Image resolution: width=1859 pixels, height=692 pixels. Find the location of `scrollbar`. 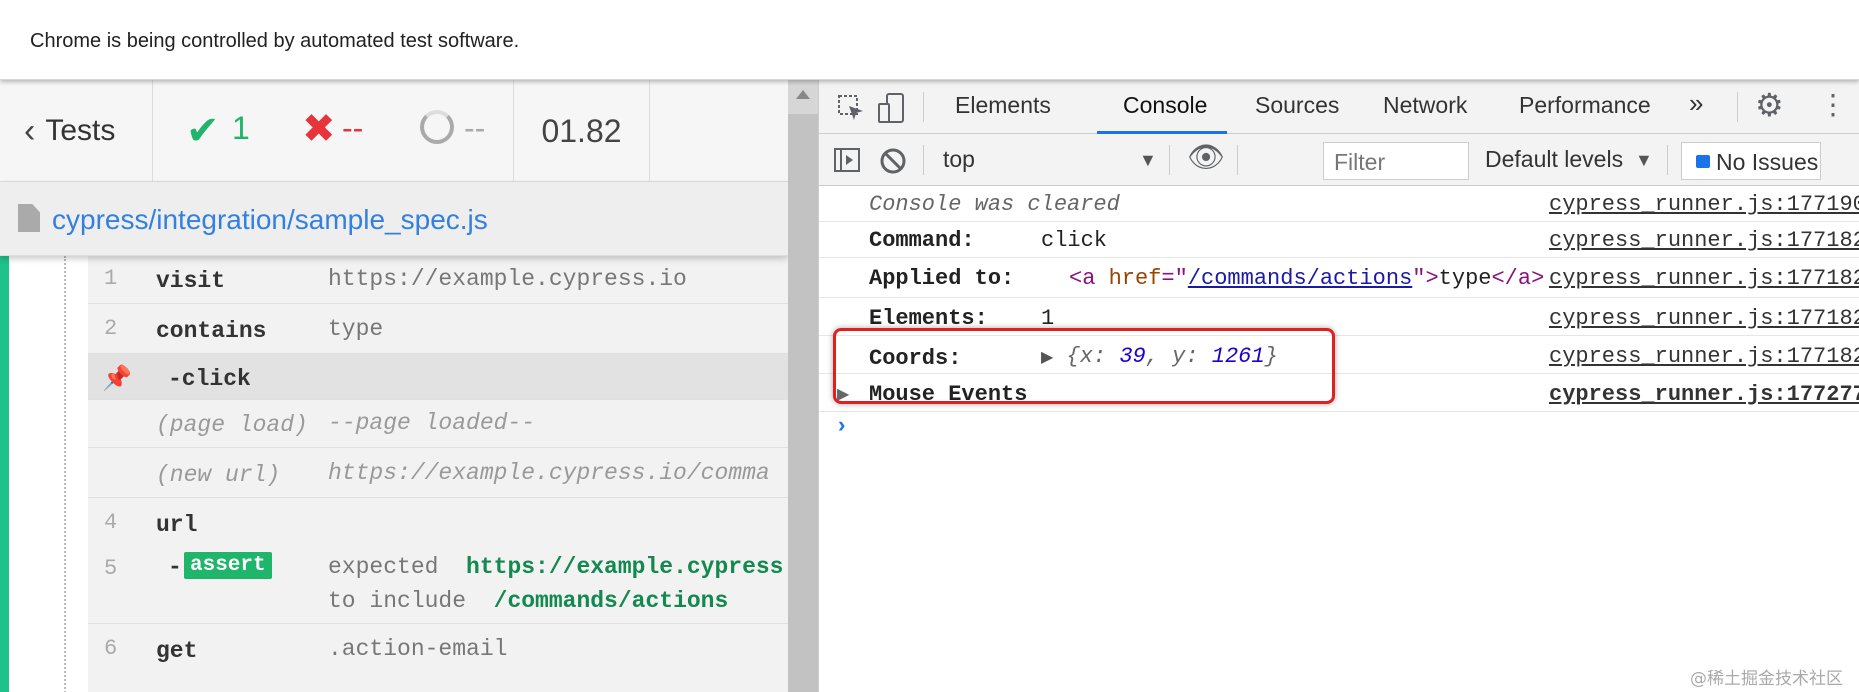

scrollbar is located at coordinates (803, 386).